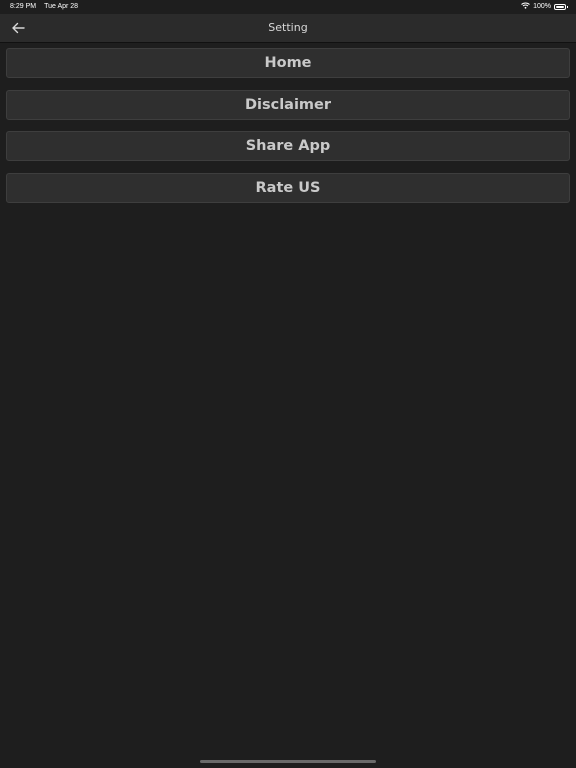 The height and width of the screenshot is (768, 576). I want to click on status-right: 100%, so click(544, 6).